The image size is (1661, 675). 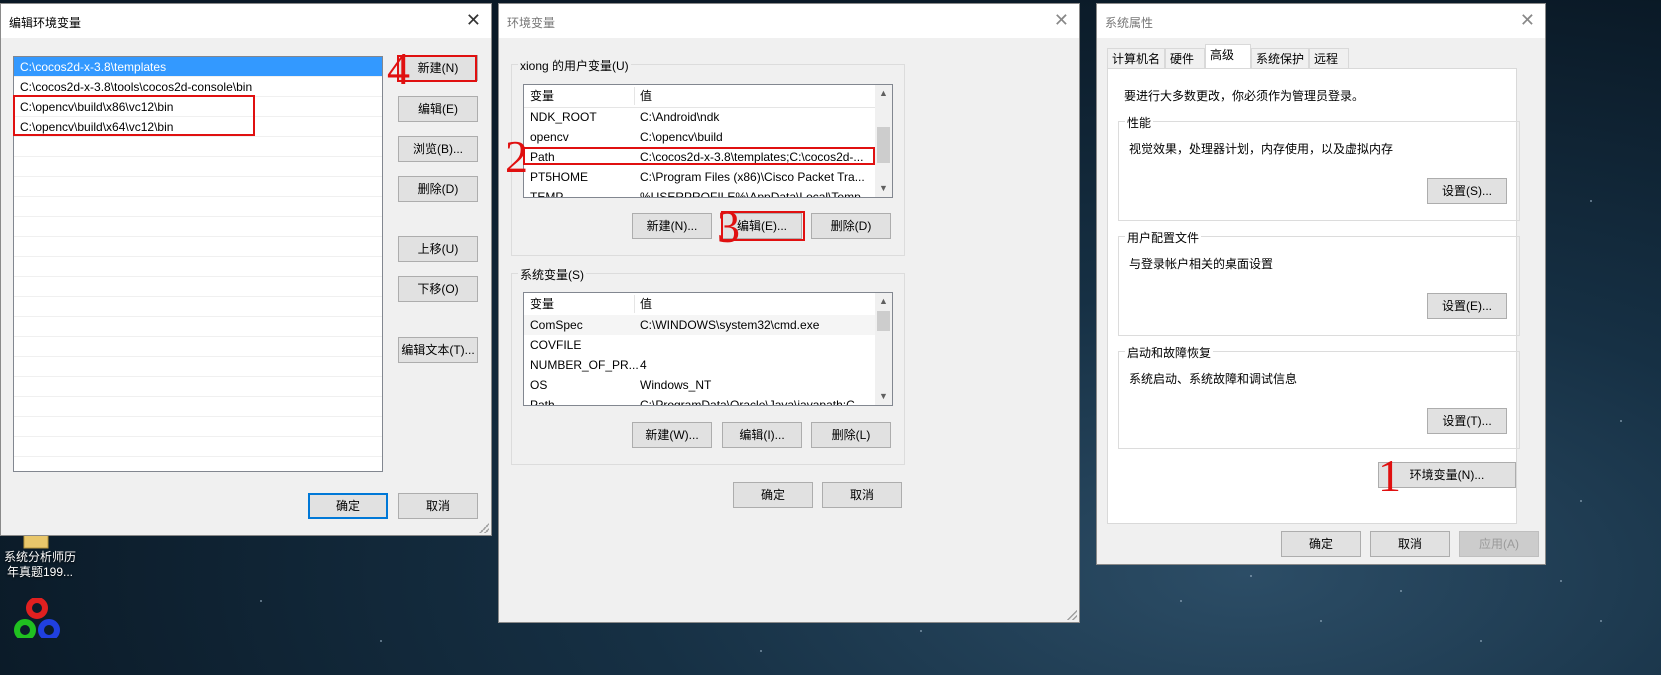 I want to click on apply-button: 应用(A), so click(x=1499, y=544).